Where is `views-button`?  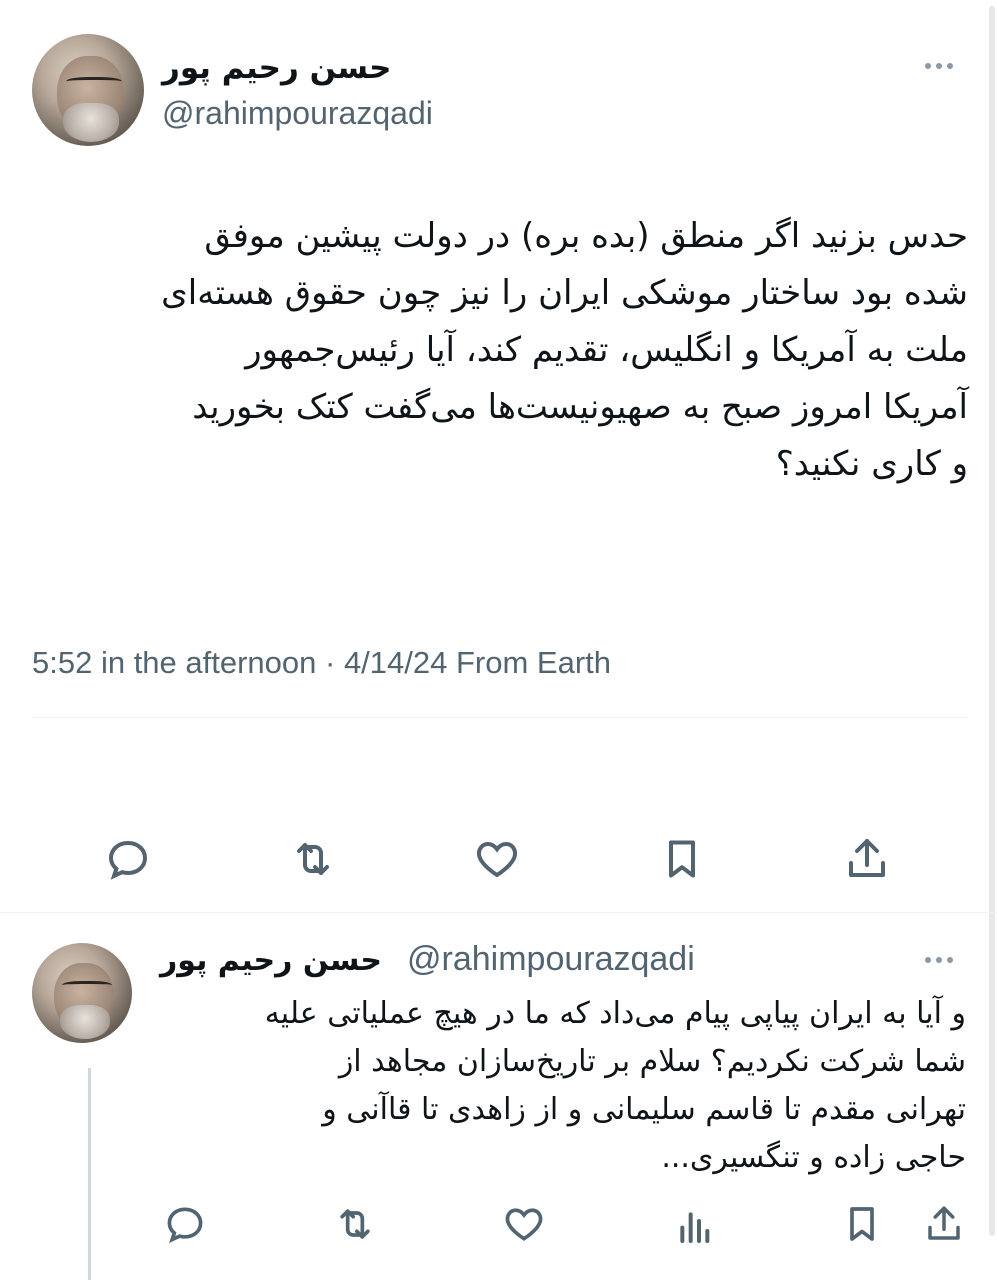 views-button is located at coordinates (694, 1226).